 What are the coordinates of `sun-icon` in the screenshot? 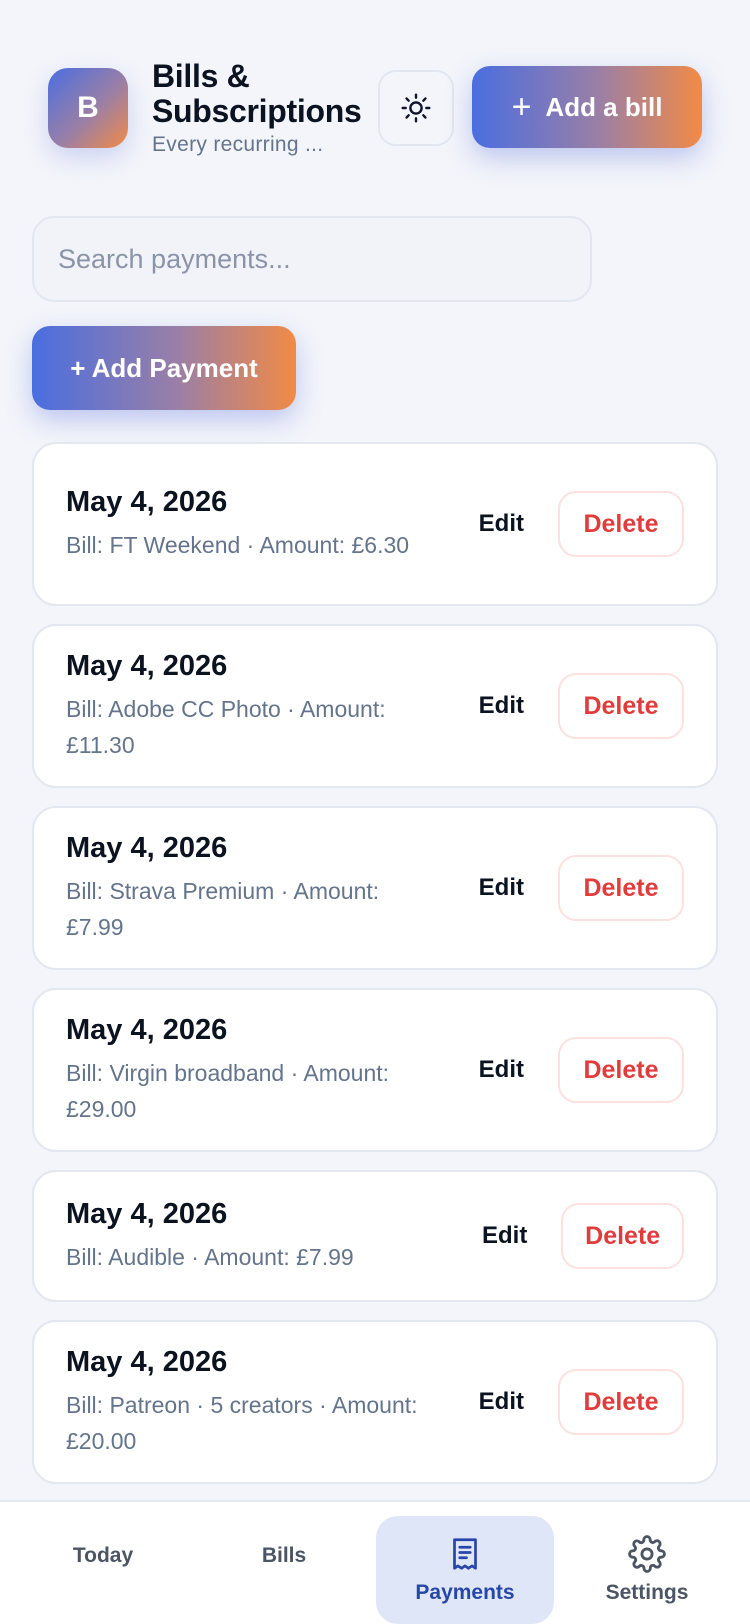 It's located at (416, 108).